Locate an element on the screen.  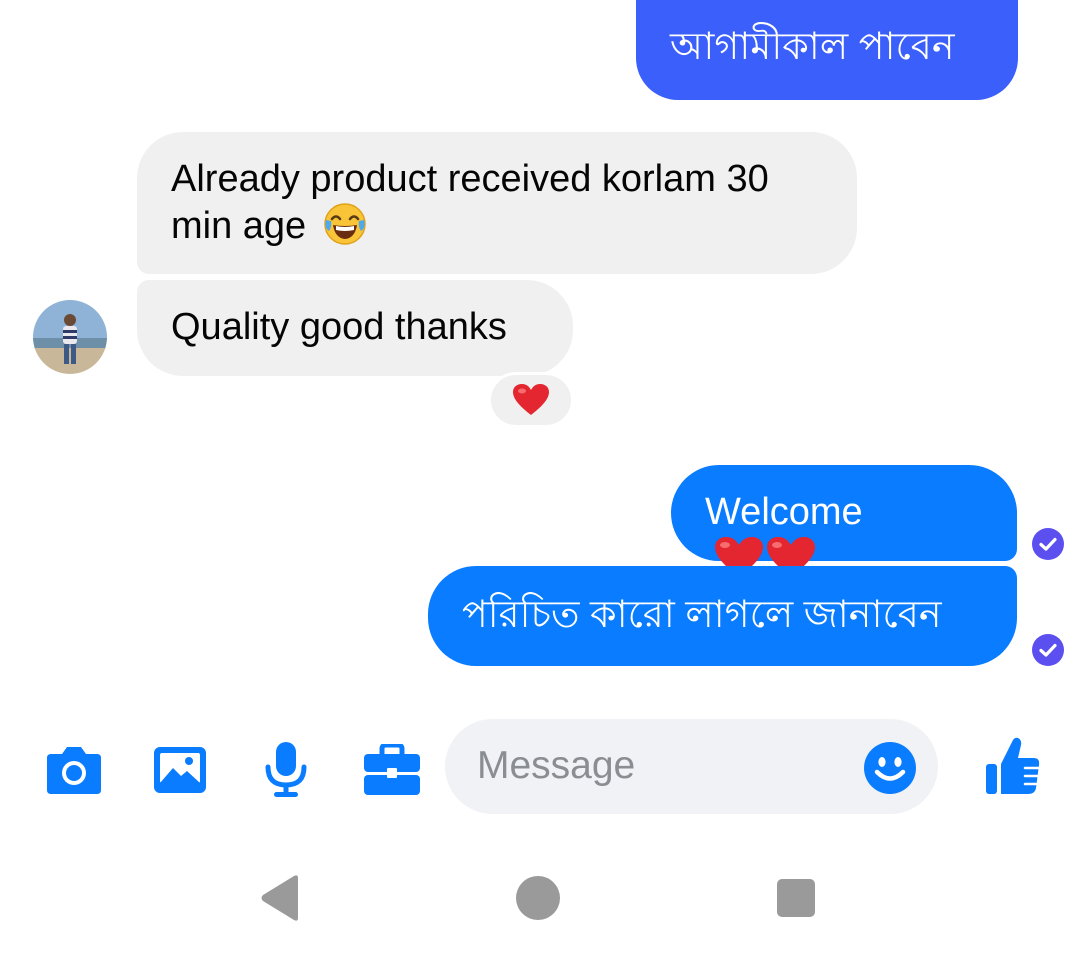
outgoing-message: পরিচিত কারো লাগলে জানাবেন is located at coordinates (722, 616).